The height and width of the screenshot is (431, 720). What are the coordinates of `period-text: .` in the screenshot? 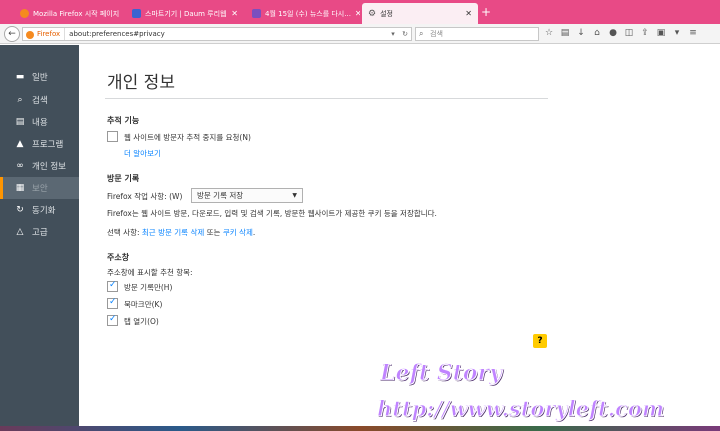 It's located at (254, 232).